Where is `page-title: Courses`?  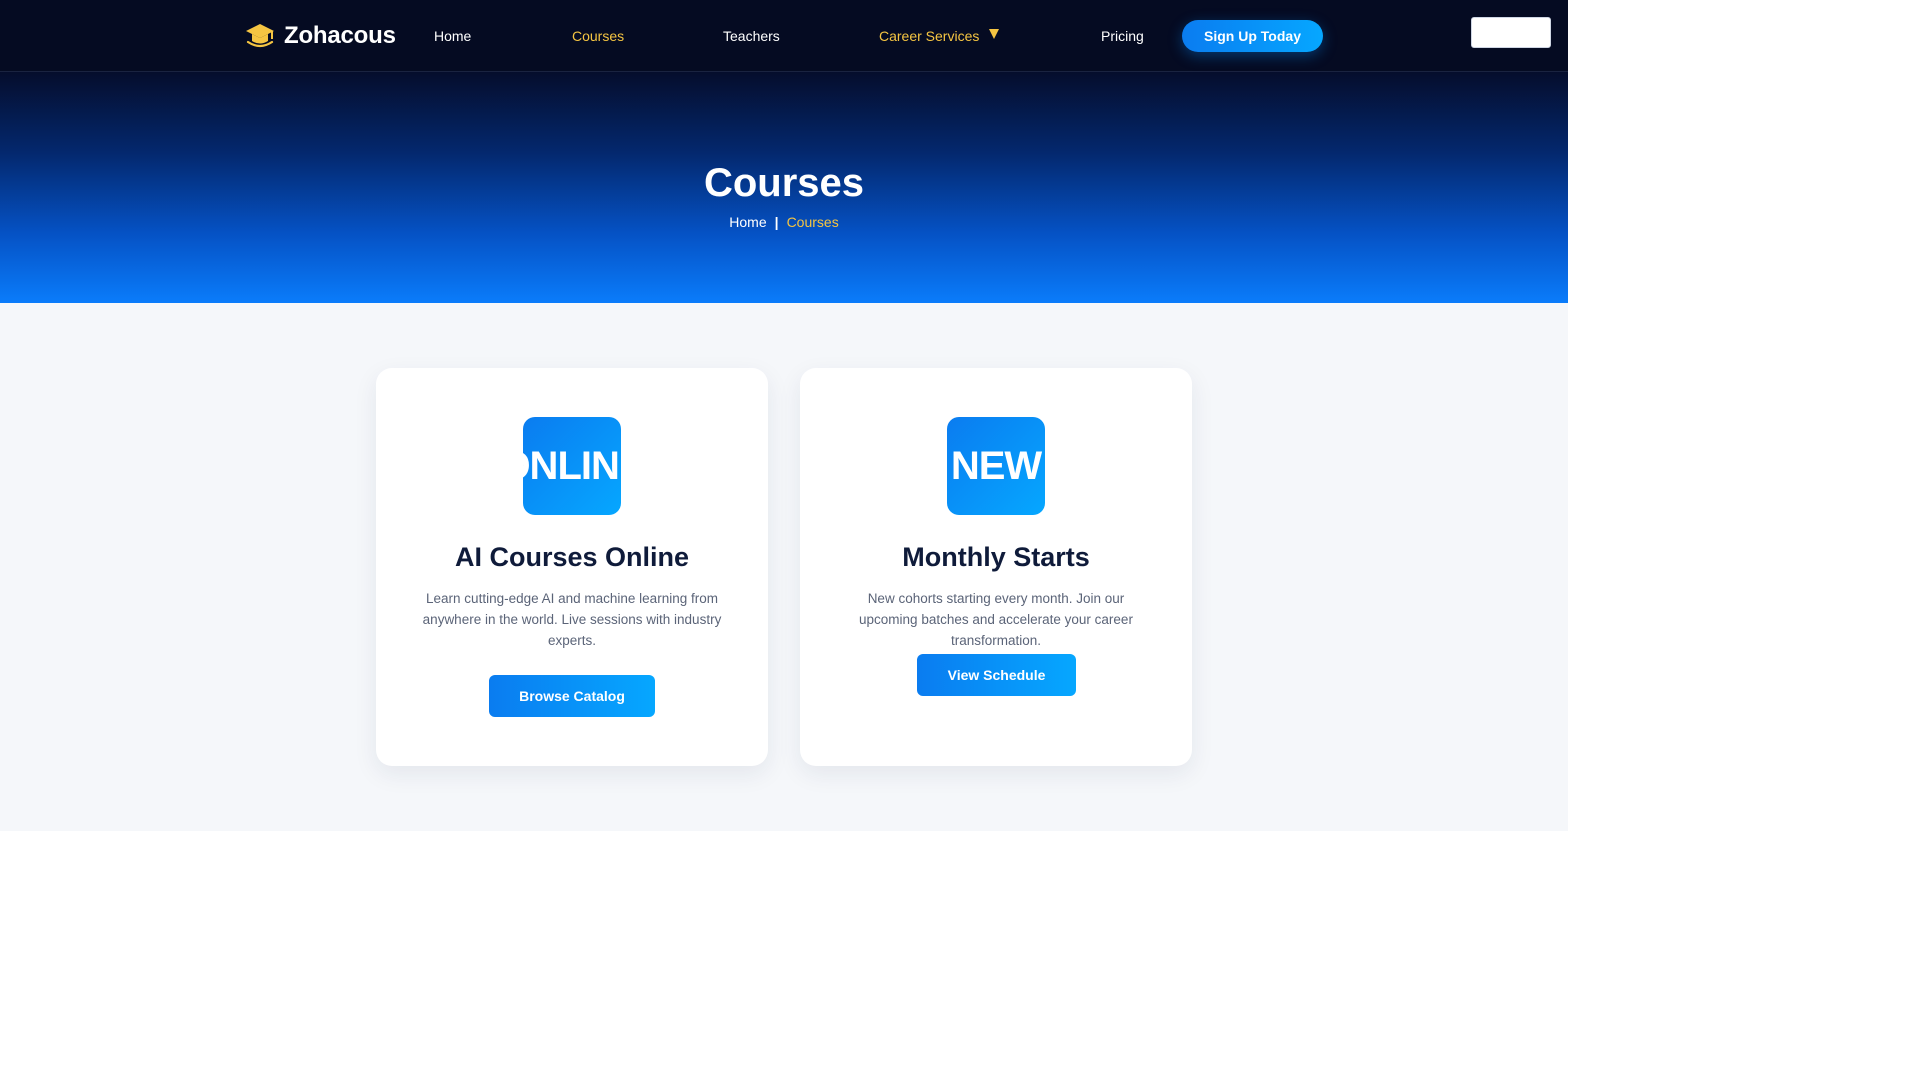
page-title: Courses is located at coordinates (784, 183).